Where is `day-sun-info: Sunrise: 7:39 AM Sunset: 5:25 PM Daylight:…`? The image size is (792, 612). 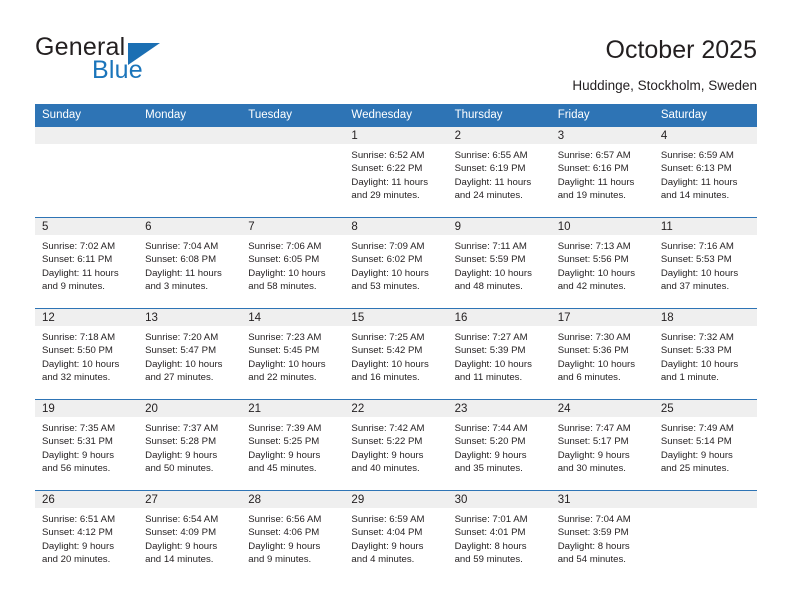
day-sun-info: Sunrise: 7:39 AM Sunset: 5:25 PM Daylight:… is located at coordinates (292, 446).